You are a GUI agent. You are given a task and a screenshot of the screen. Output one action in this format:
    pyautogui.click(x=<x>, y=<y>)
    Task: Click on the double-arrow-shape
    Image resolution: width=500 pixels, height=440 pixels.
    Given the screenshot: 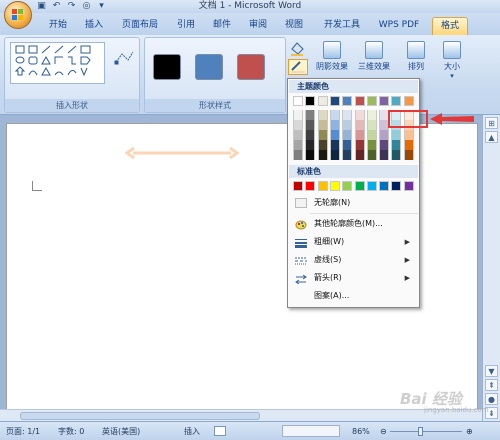 What is the action you would take?
    pyautogui.click(x=182, y=153)
    